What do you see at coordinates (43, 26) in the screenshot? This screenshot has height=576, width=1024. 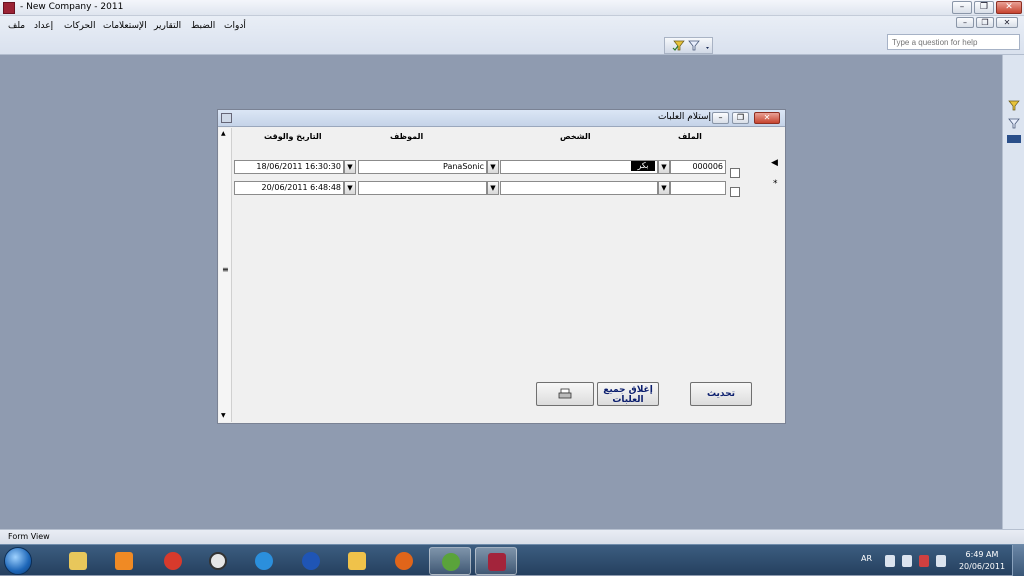 I see `menu-setup: إعداد` at bounding box center [43, 26].